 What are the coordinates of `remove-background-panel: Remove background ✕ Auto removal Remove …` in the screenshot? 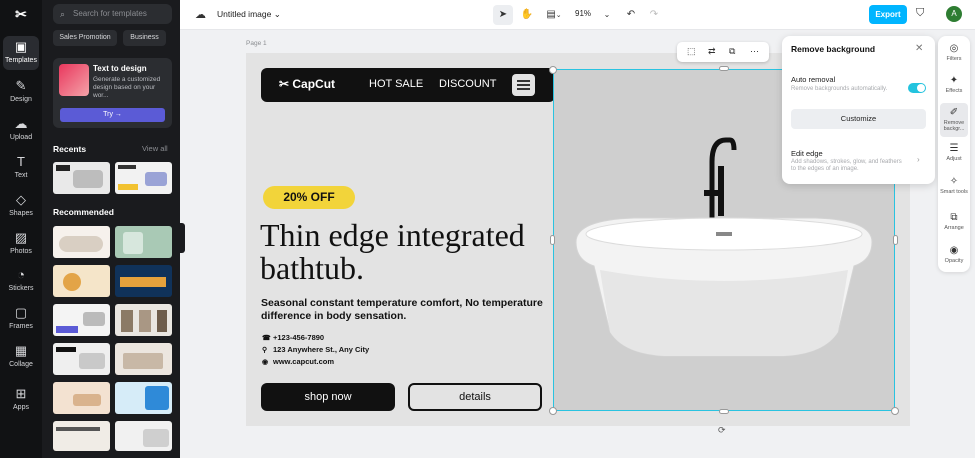 It's located at (858, 110).